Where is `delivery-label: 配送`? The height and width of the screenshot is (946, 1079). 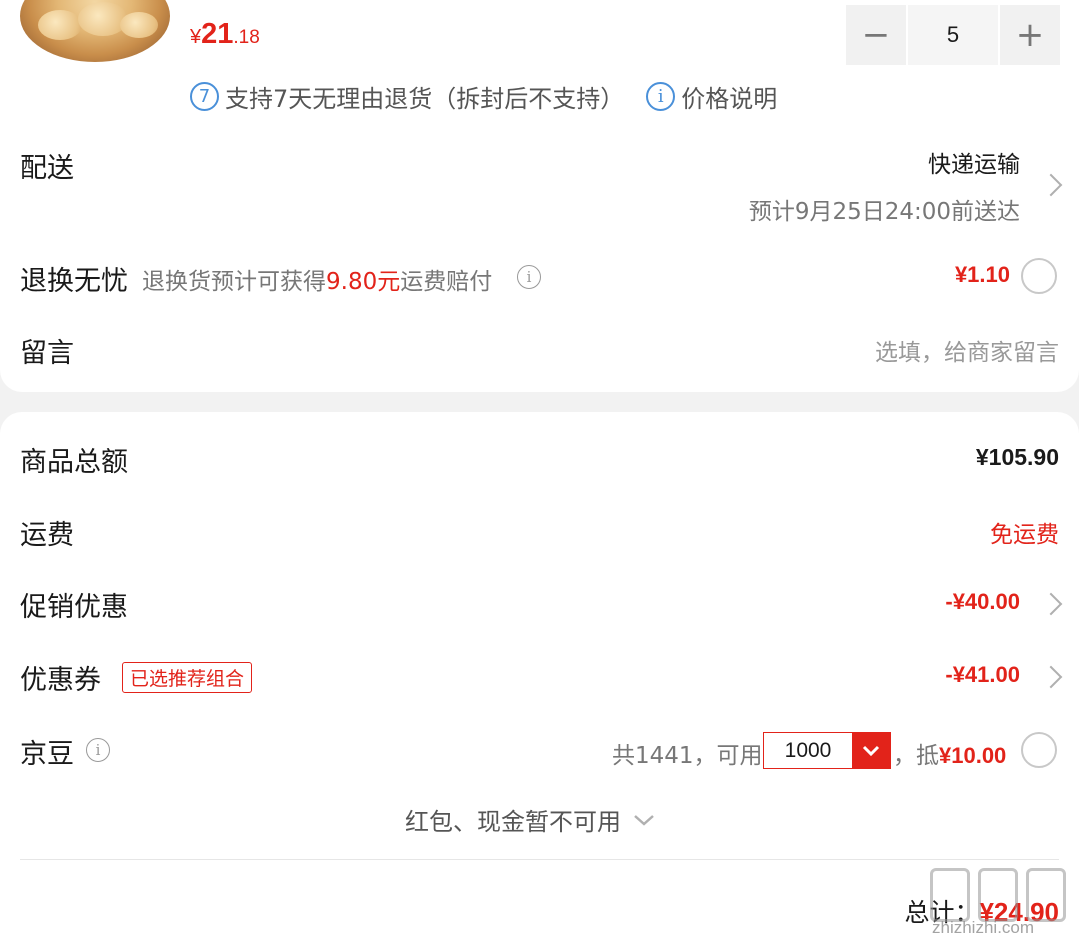 delivery-label: 配送 is located at coordinates (47, 168).